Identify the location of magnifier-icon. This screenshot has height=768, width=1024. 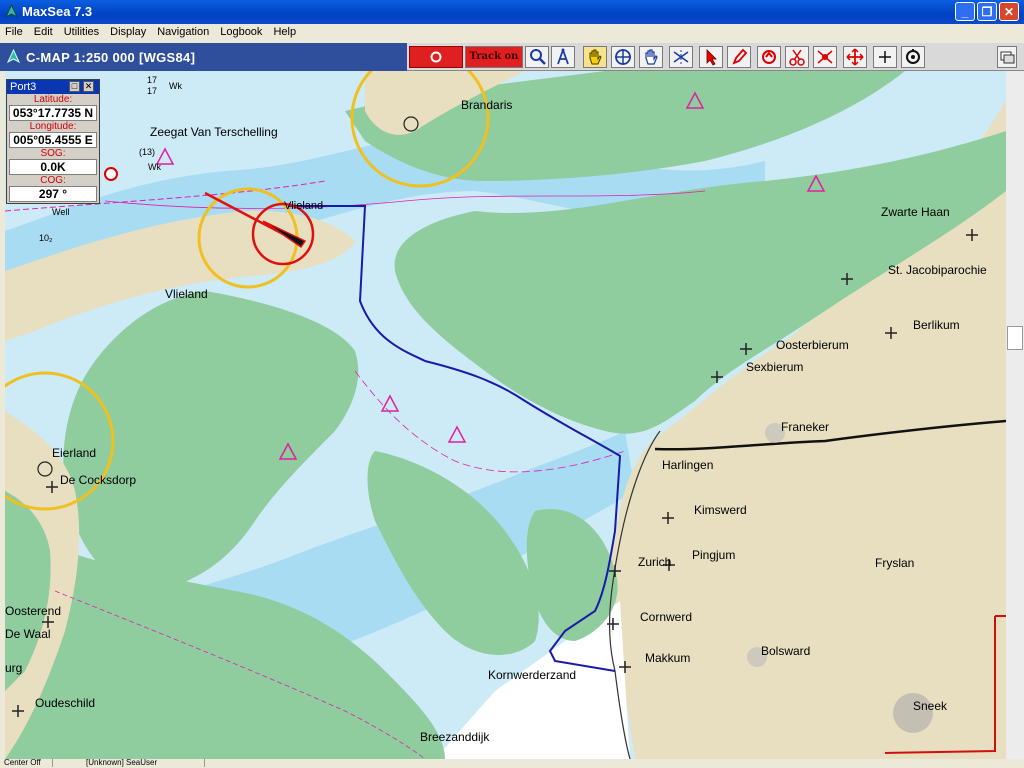
(538, 57).